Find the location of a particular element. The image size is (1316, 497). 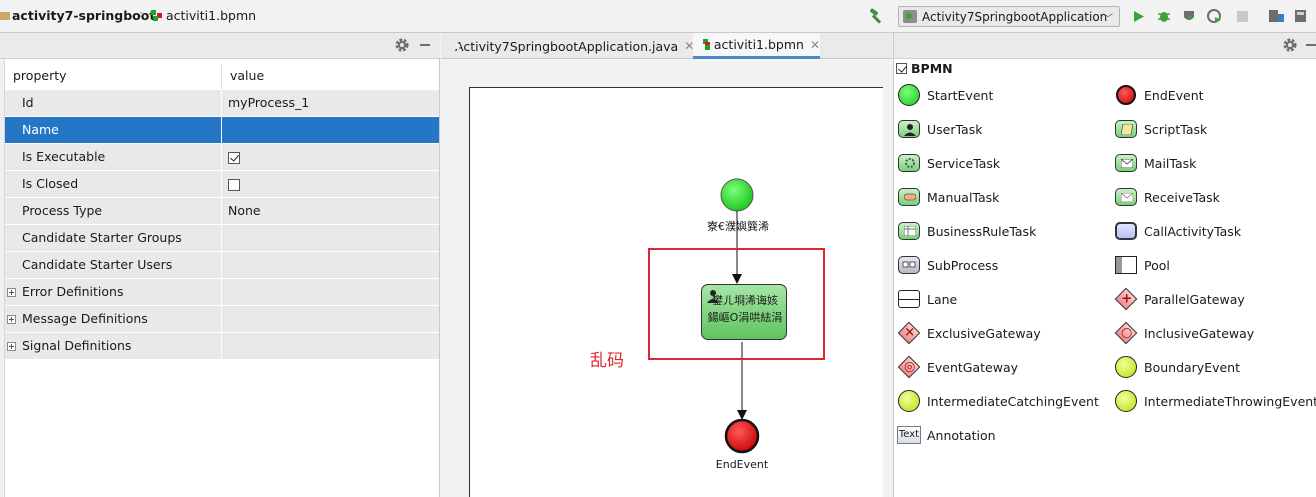

table-row: Candidate Starter Groups is located at coordinates (222, 238).